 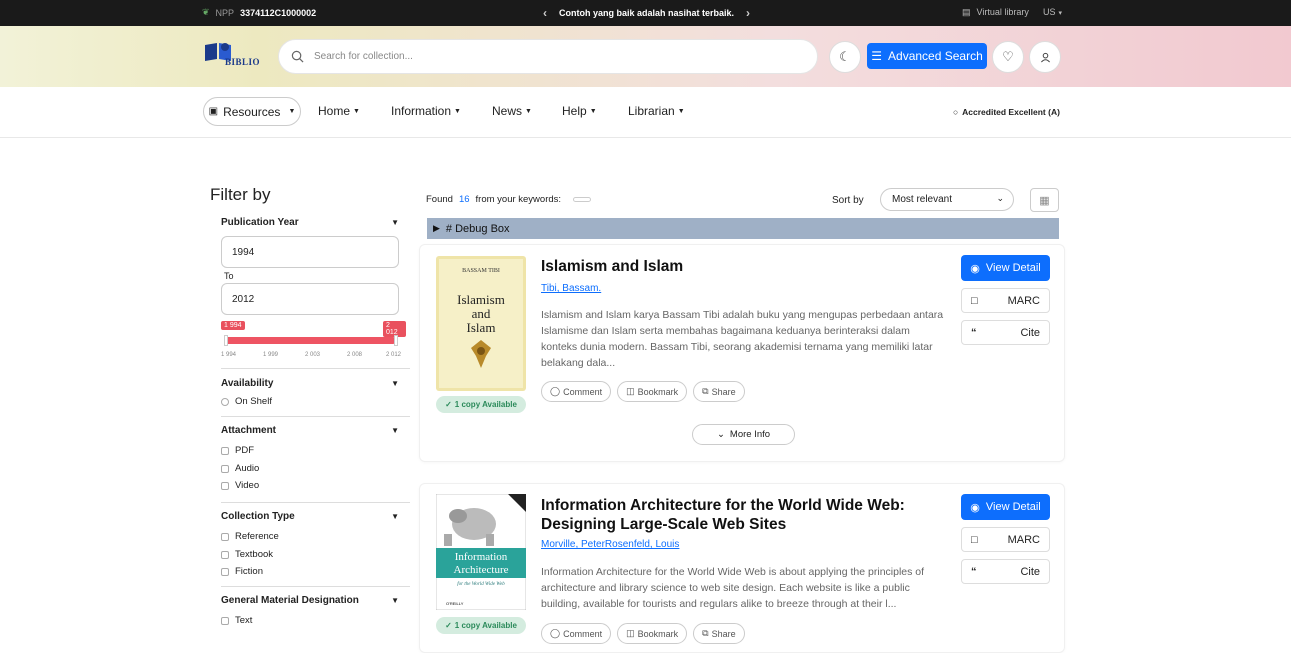 What do you see at coordinates (278, 12) in the screenshot?
I see `npp-value: 3374112C1000002` at bounding box center [278, 12].